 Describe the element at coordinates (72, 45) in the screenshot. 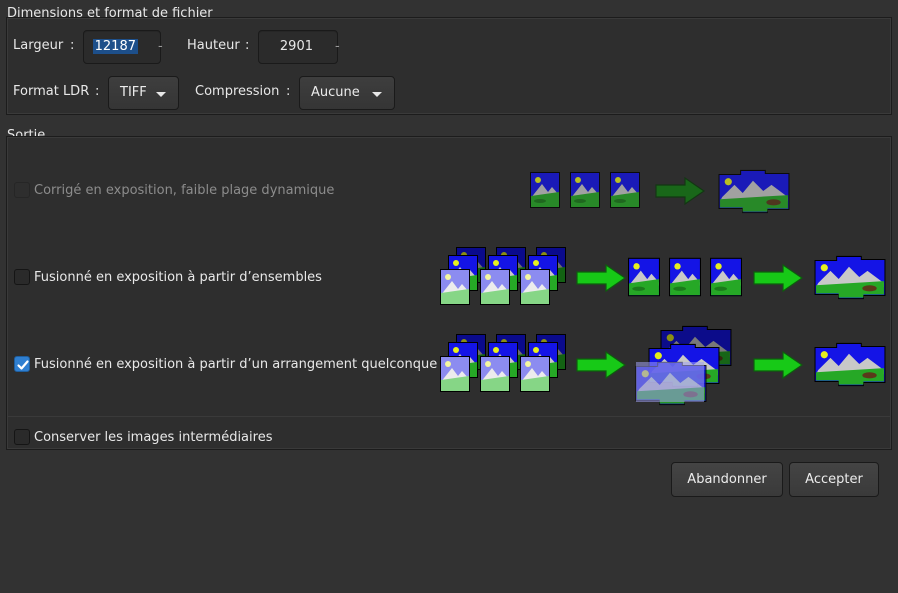

I see `width-colon: :` at that location.